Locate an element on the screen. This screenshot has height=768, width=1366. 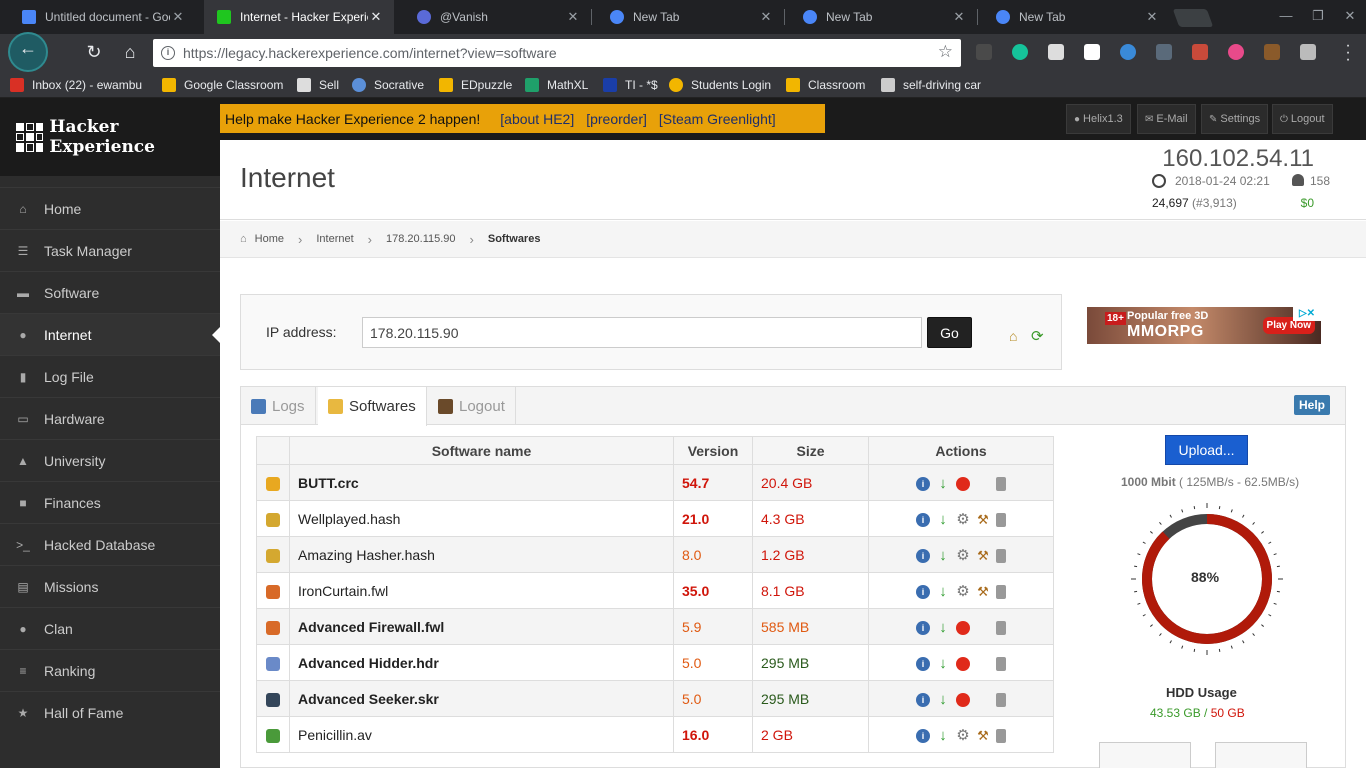
folder-shortcut-button is located at coordinates (1261, 755).